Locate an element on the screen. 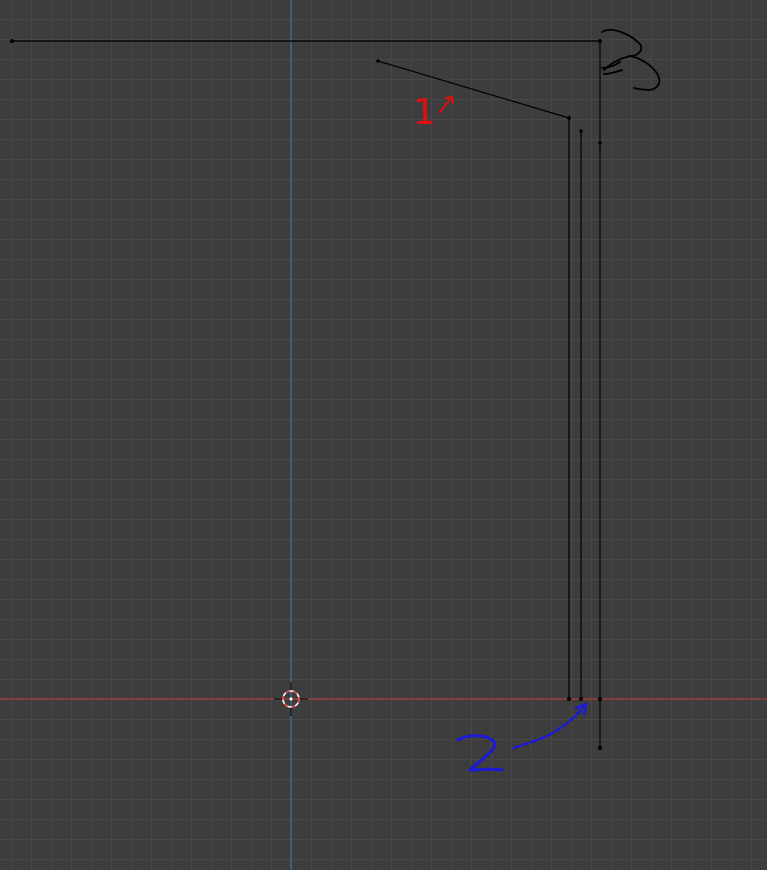 The height and width of the screenshot is (870, 767). annotation-1-label: 1 is located at coordinates (424, 112).